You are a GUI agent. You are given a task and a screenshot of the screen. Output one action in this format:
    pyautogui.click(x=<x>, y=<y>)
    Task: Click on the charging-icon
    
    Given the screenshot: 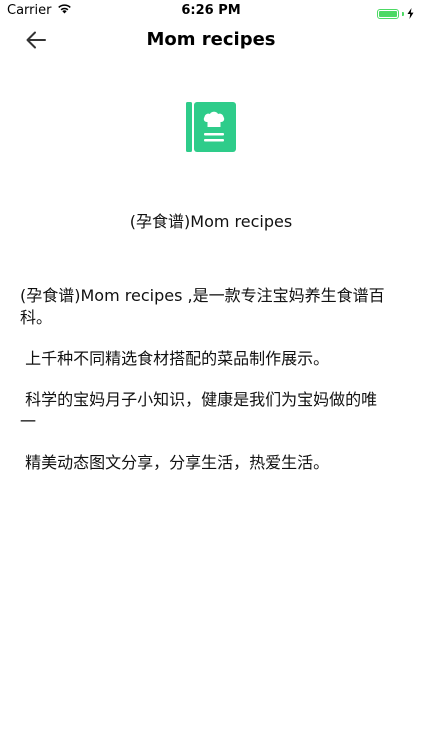 What is the action you would take?
    pyautogui.click(x=410, y=13)
    